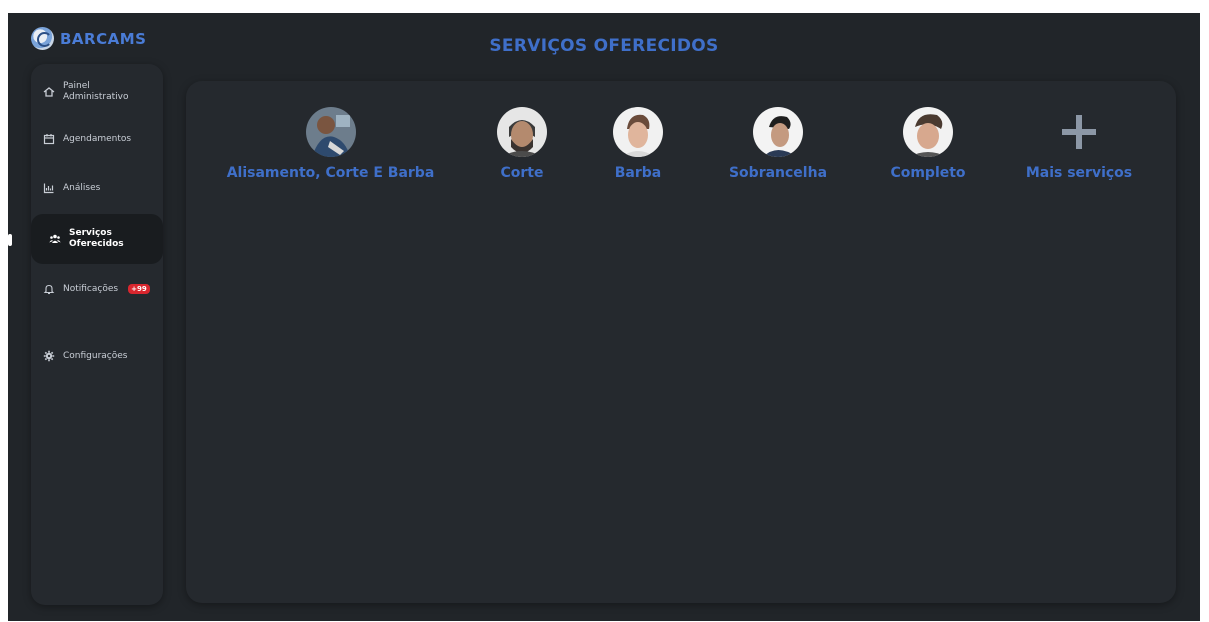 The width and height of the screenshot is (1209, 622). I want to click on sidebar-item-analises: Análises, so click(71, 188).